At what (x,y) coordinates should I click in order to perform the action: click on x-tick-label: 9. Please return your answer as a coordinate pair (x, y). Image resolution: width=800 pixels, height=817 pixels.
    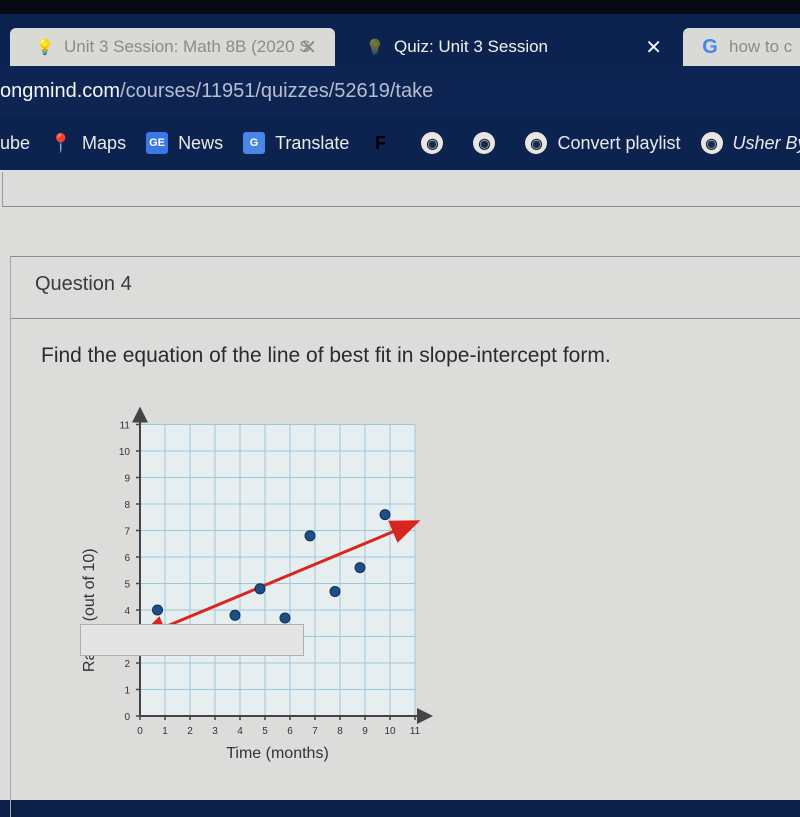
    Looking at the image, I should click on (365, 731).